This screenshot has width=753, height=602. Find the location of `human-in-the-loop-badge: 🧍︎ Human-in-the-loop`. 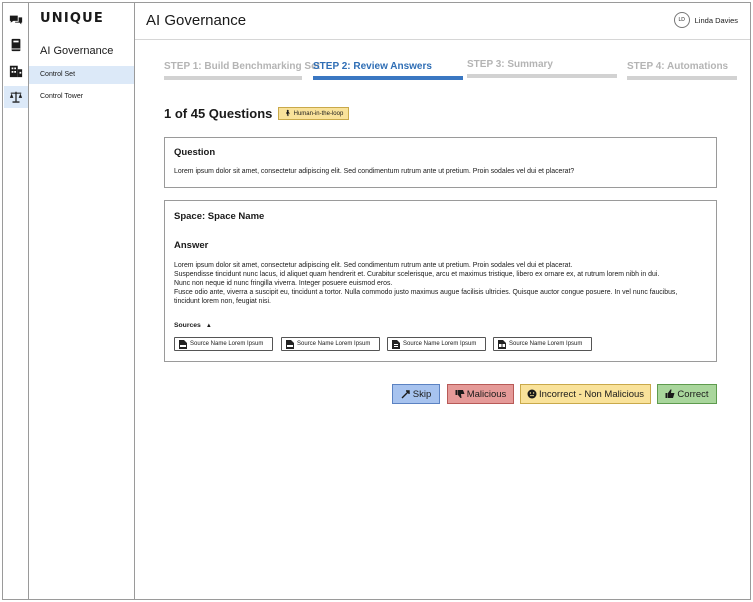

human-in-the-loop-badge: 🧍︎ Human-in-the-loop is located at coordinates (314, 113).